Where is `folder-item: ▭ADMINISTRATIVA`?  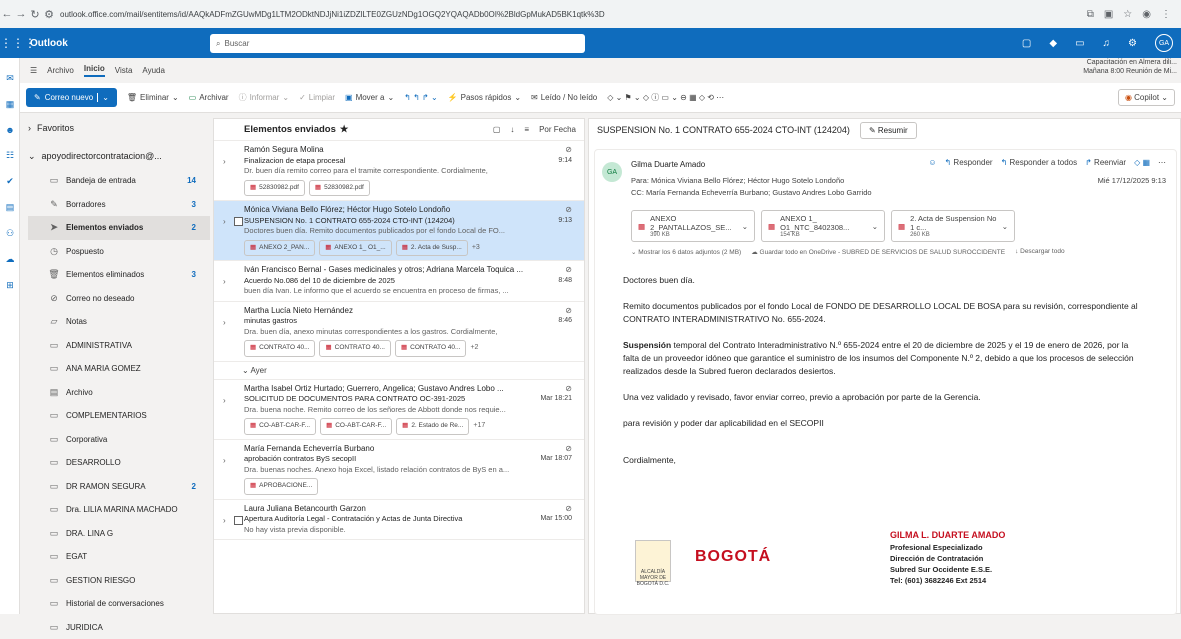 folder-item: ▭ADMINISTRATIVA is located at coordinates (119, 346).